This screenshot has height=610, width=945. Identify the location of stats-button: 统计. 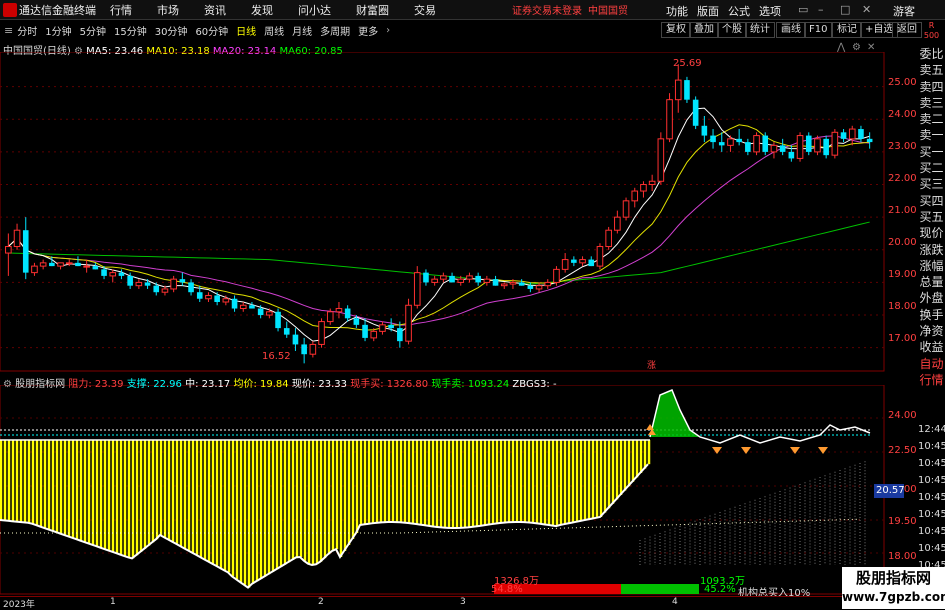
(760, 30).